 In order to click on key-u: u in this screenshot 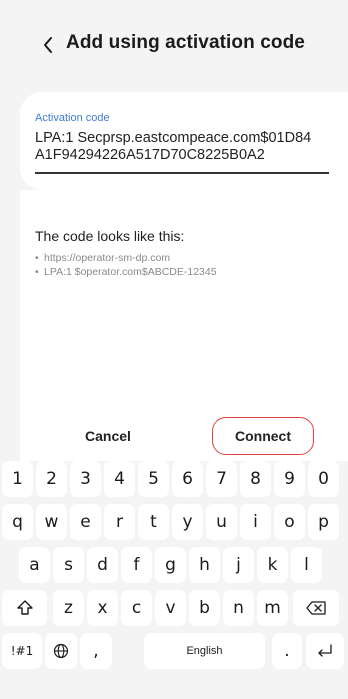, I will do `click(221, 522)`.